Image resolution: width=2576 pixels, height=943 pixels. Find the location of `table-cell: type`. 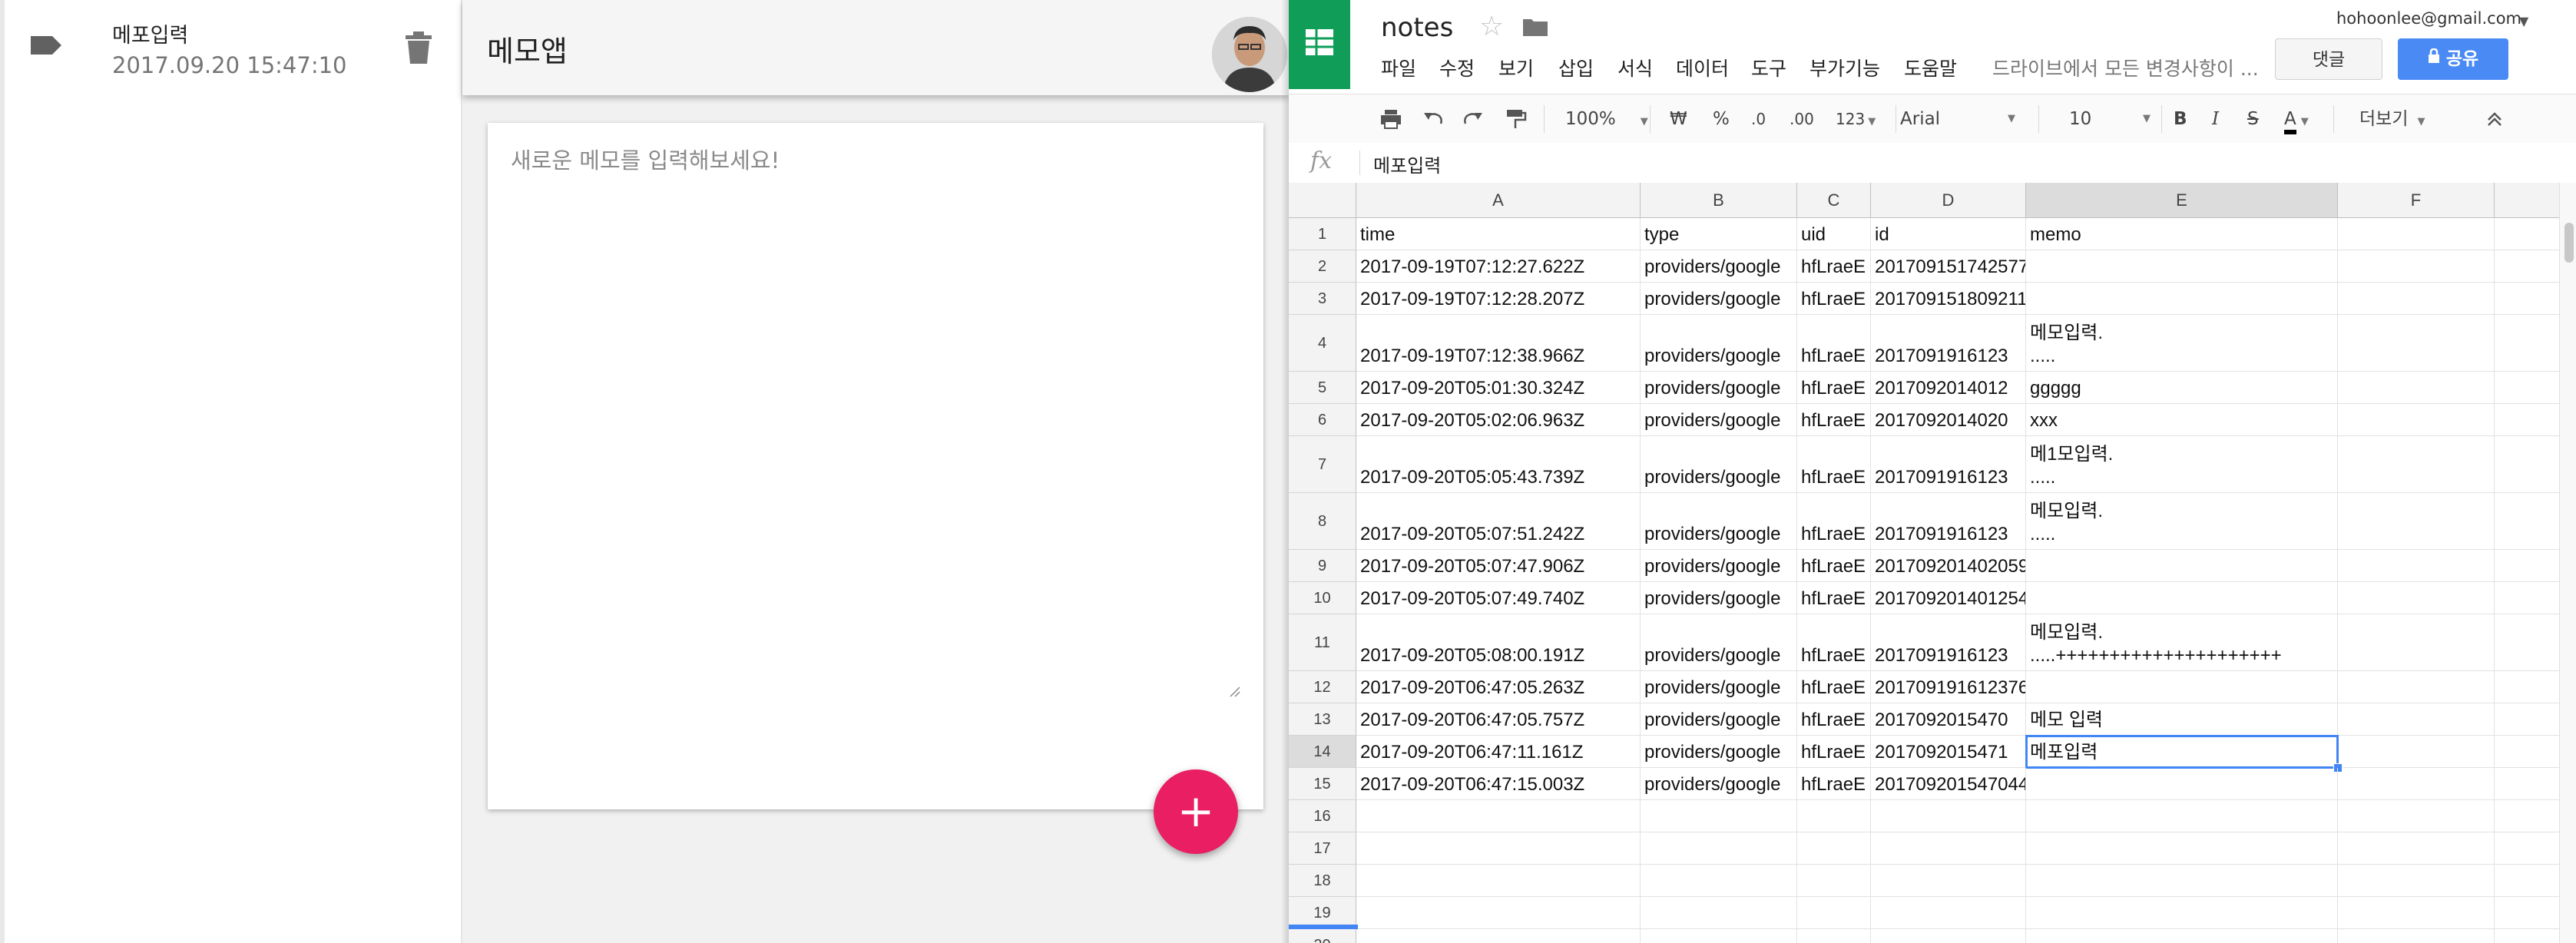

table-cell: type is located at coordinates (1719, 234).